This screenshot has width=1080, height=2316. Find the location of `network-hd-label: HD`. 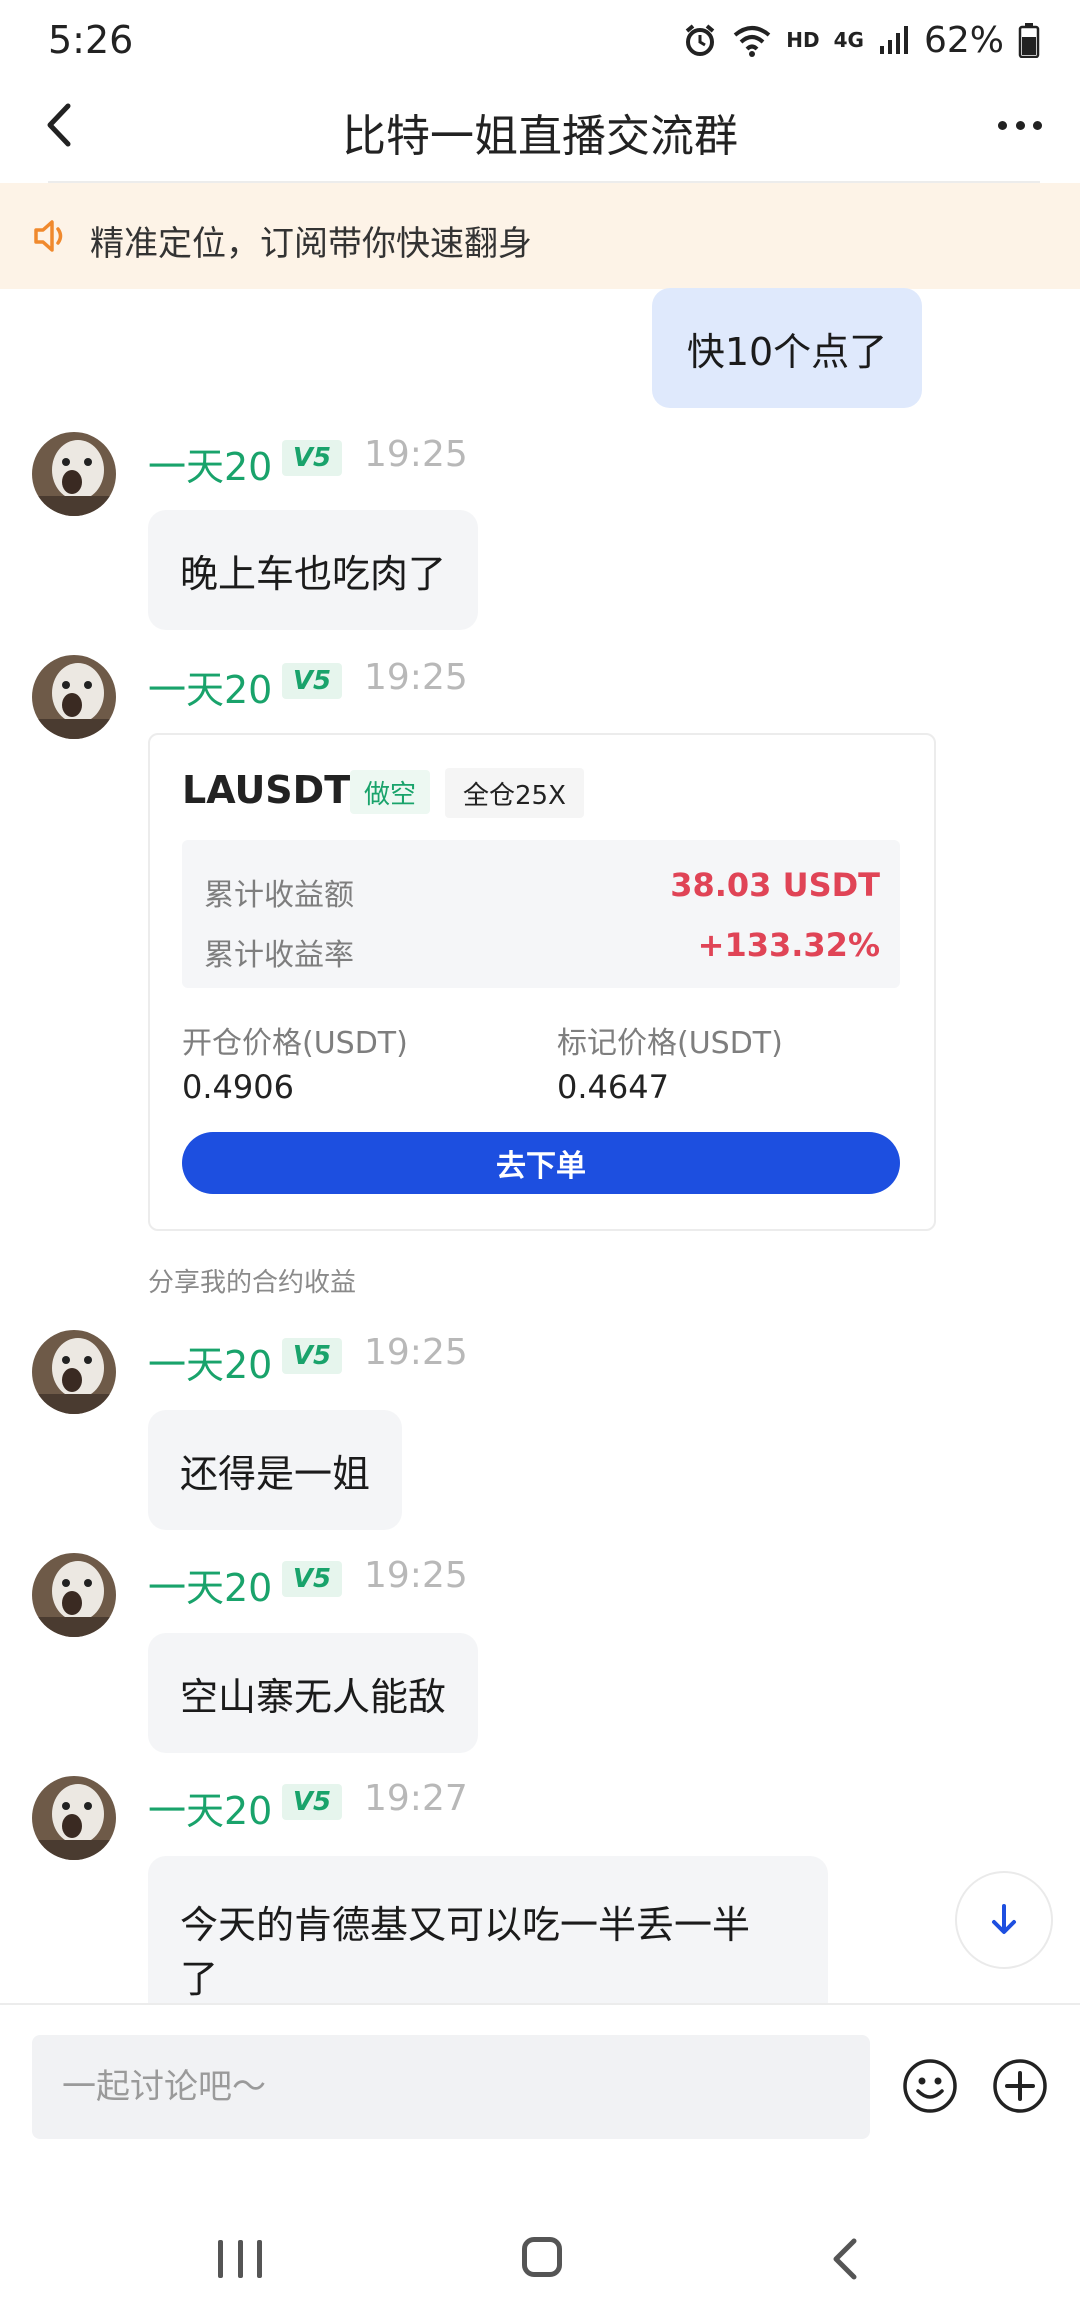

network-hd-label: HD is located at coordinates (803, 40).